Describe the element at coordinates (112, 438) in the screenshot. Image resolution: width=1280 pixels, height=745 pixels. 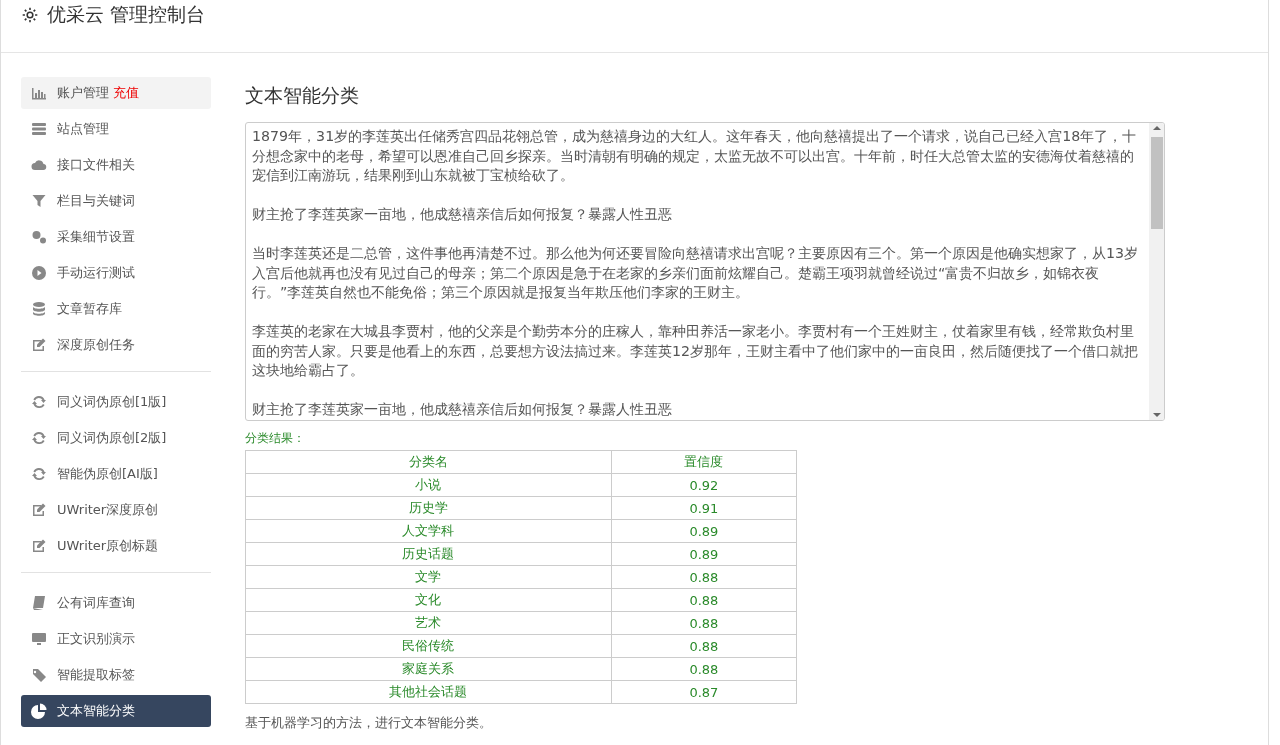
I see `item-label: 同义词伪原创[2版]` at that location.